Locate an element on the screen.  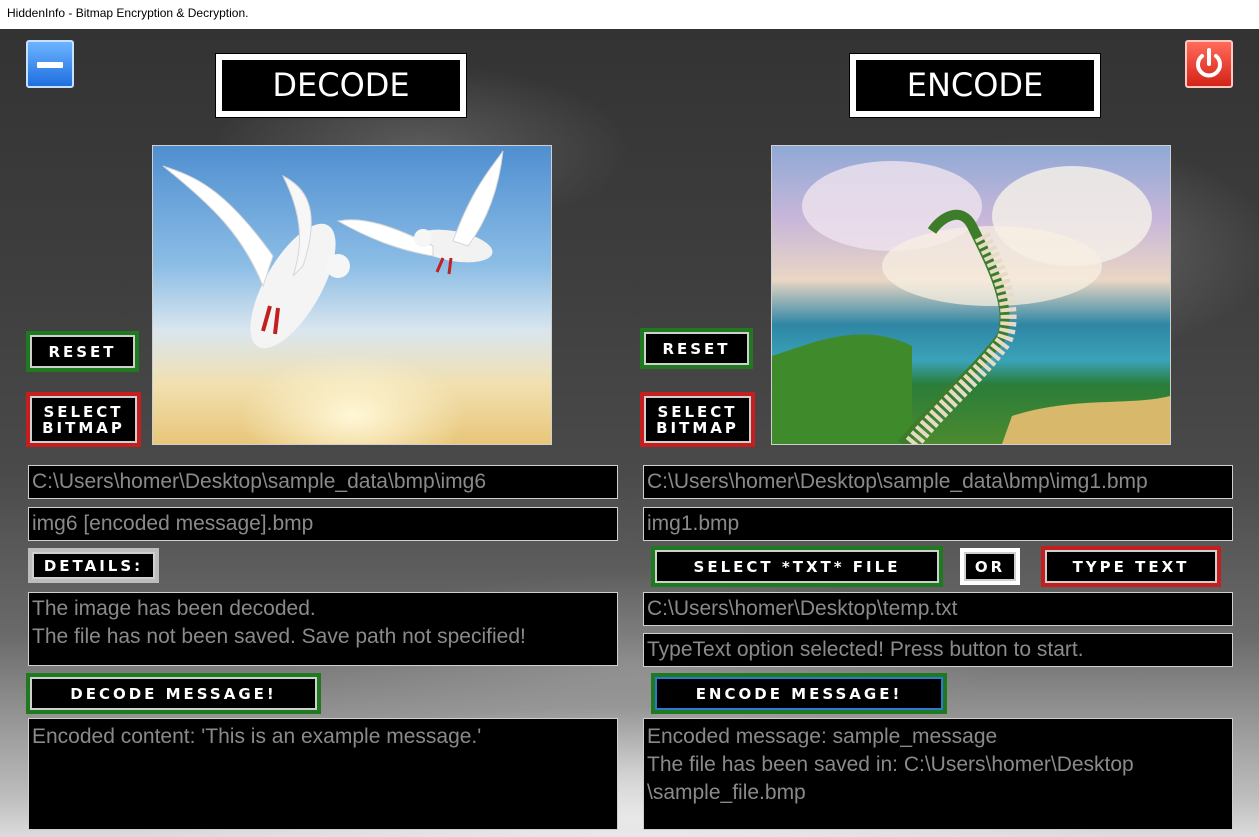
encode-select-bitmap-button: SELECT BITMAP is located at coordinates (697, 419).